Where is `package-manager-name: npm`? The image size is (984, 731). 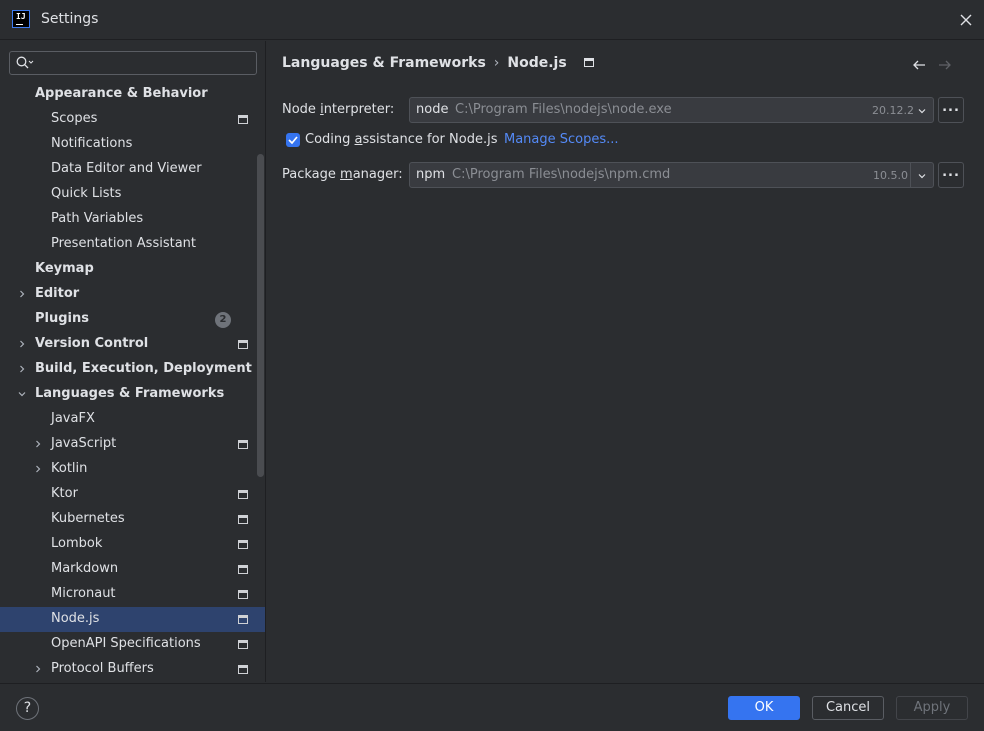
package-manager-name: npm is located at coordinates (431, 174).